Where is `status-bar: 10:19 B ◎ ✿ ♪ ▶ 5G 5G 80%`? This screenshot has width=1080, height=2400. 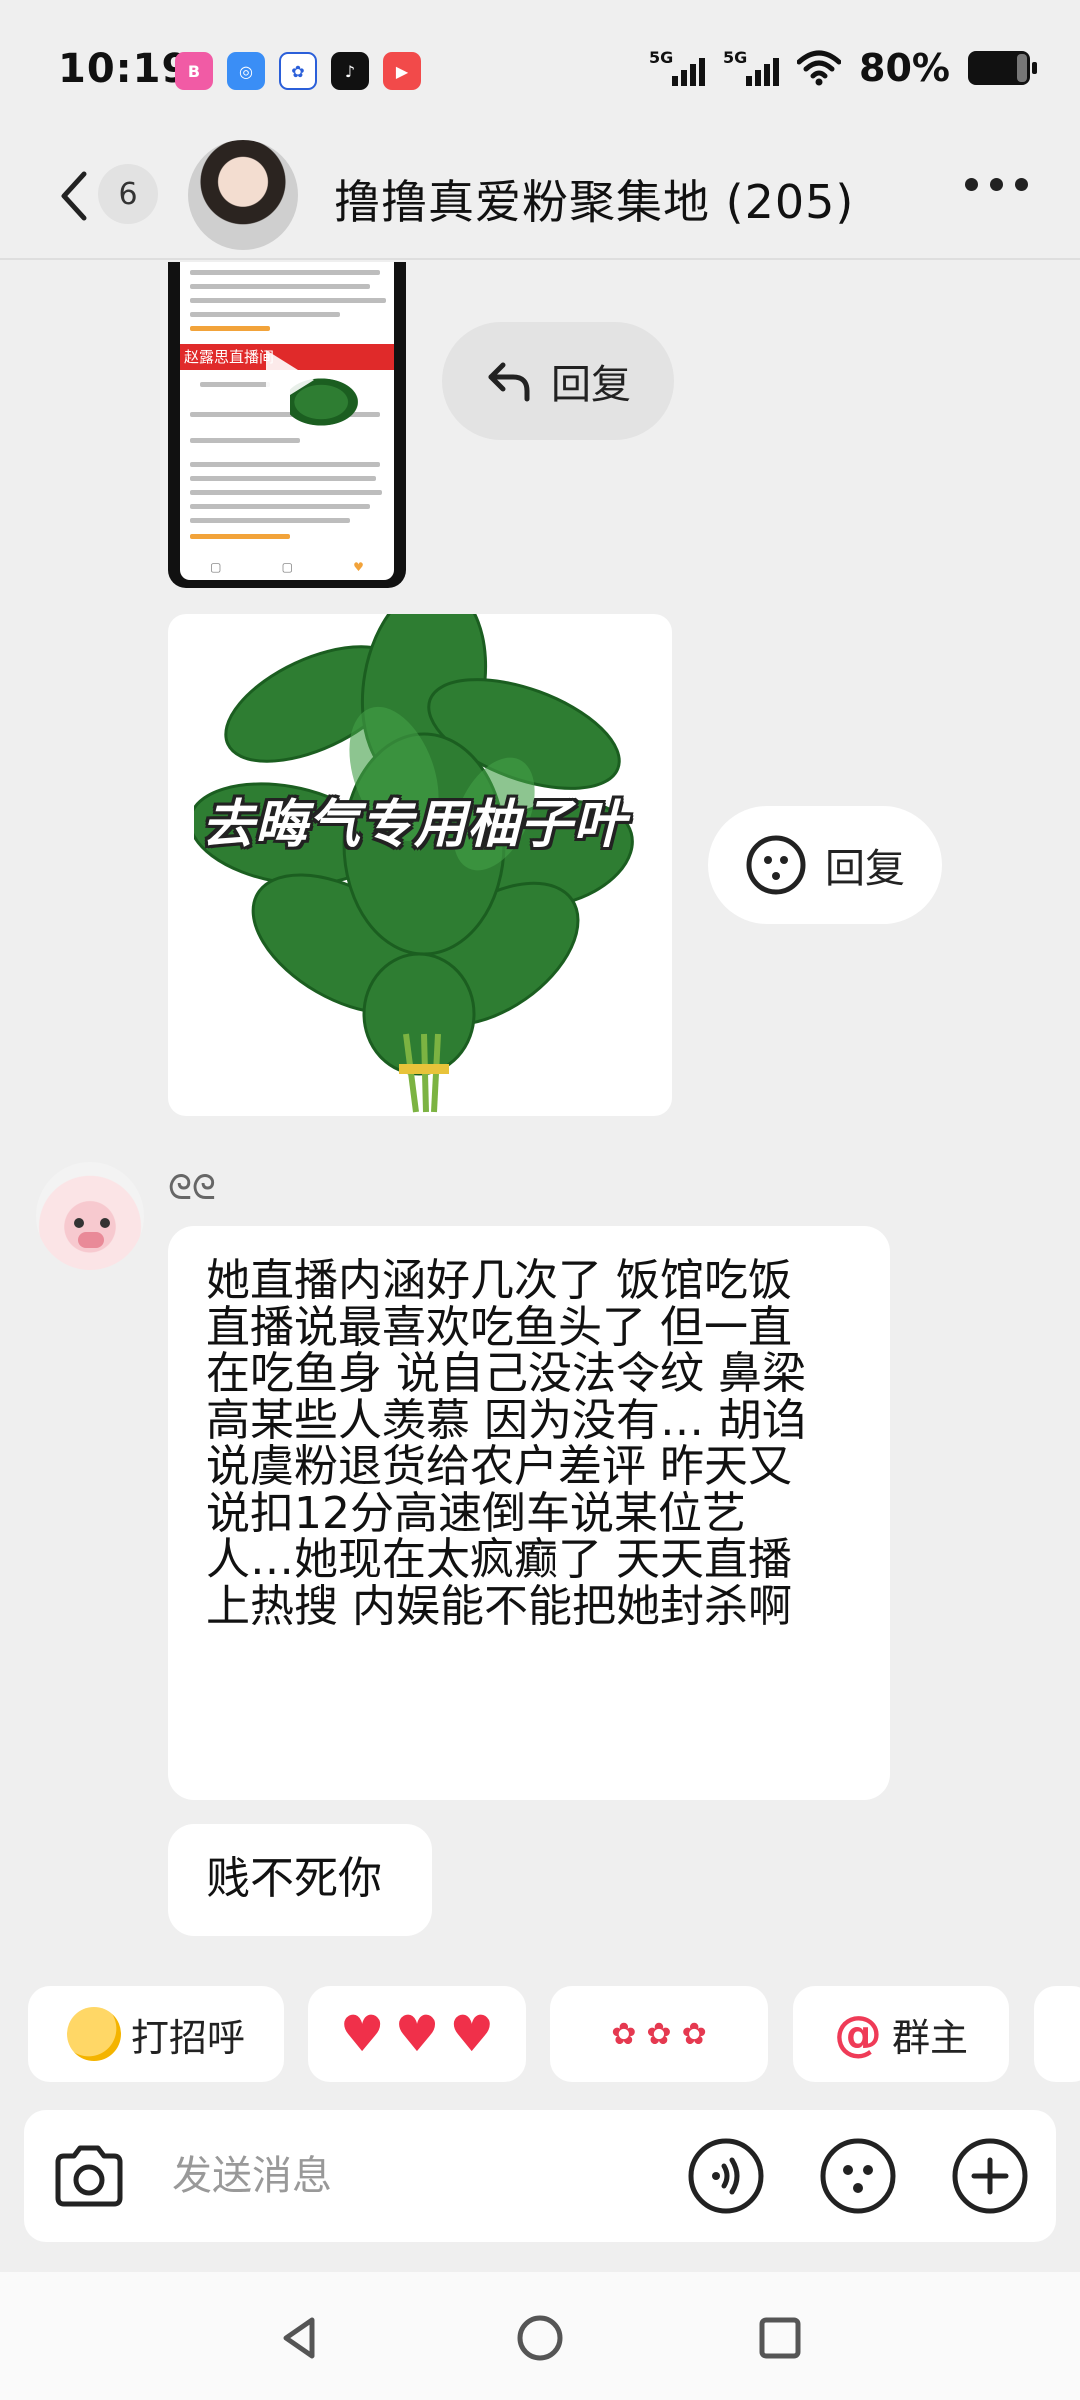
status-bar: 10:19 B ◎ ✿ ♪ ▶ 5G 5G 80% is located at coordinates (540, 70).